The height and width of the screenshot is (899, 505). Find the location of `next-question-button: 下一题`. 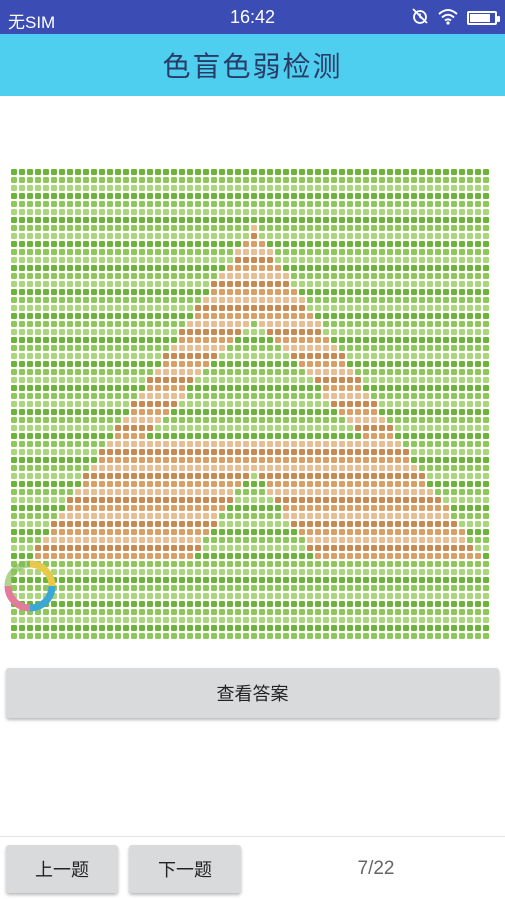

next-question-button: 下一题 is located at coordinates (185, 869).